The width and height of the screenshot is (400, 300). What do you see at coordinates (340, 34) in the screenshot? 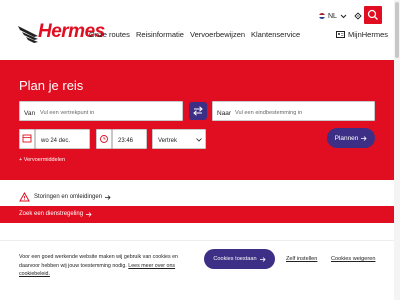
I see `account-card-icon` at bounding box center [340, 34].